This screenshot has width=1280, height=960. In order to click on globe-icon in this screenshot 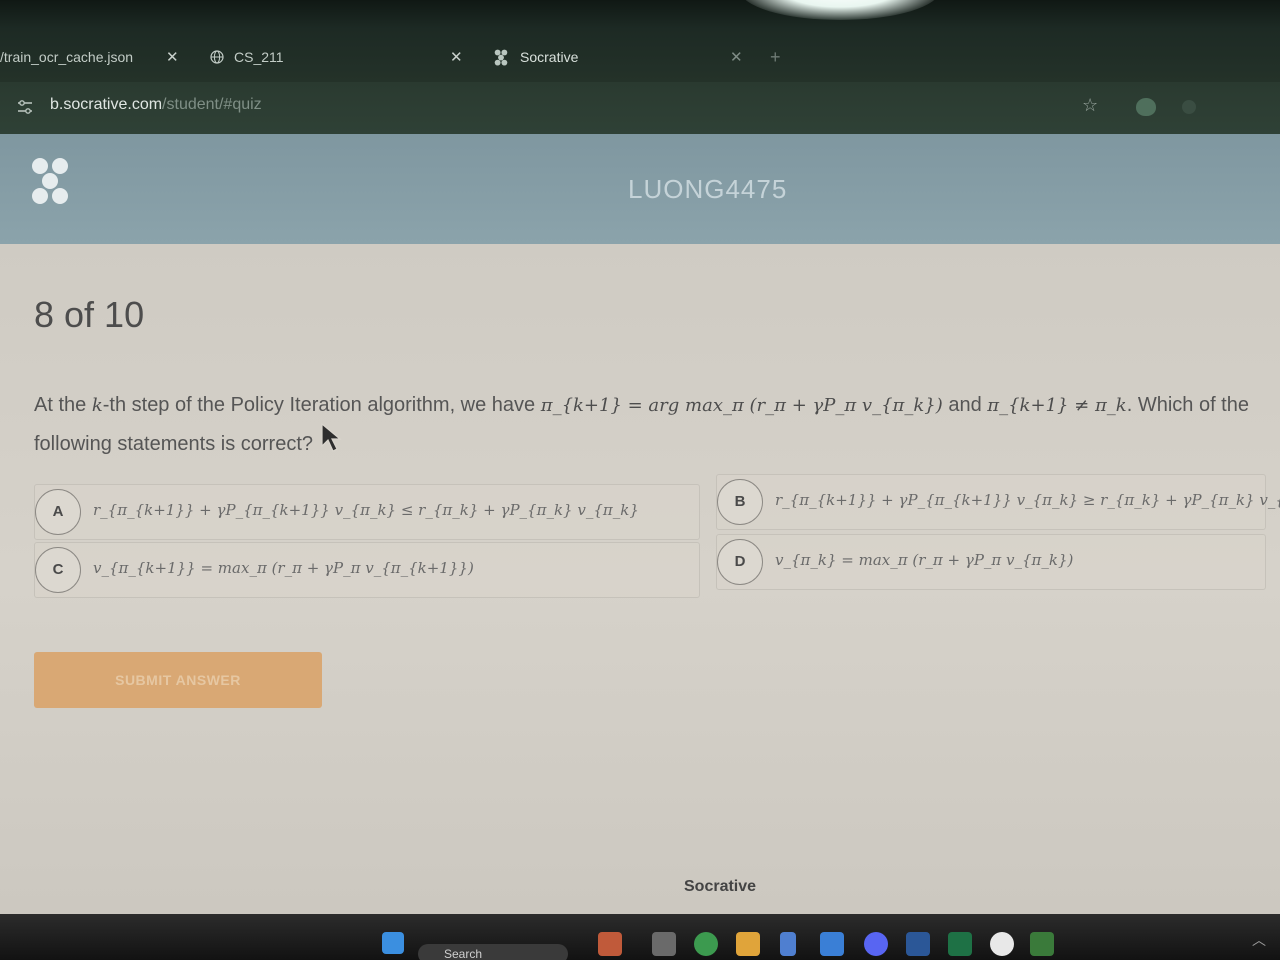, I will do `click(217, 57)`.